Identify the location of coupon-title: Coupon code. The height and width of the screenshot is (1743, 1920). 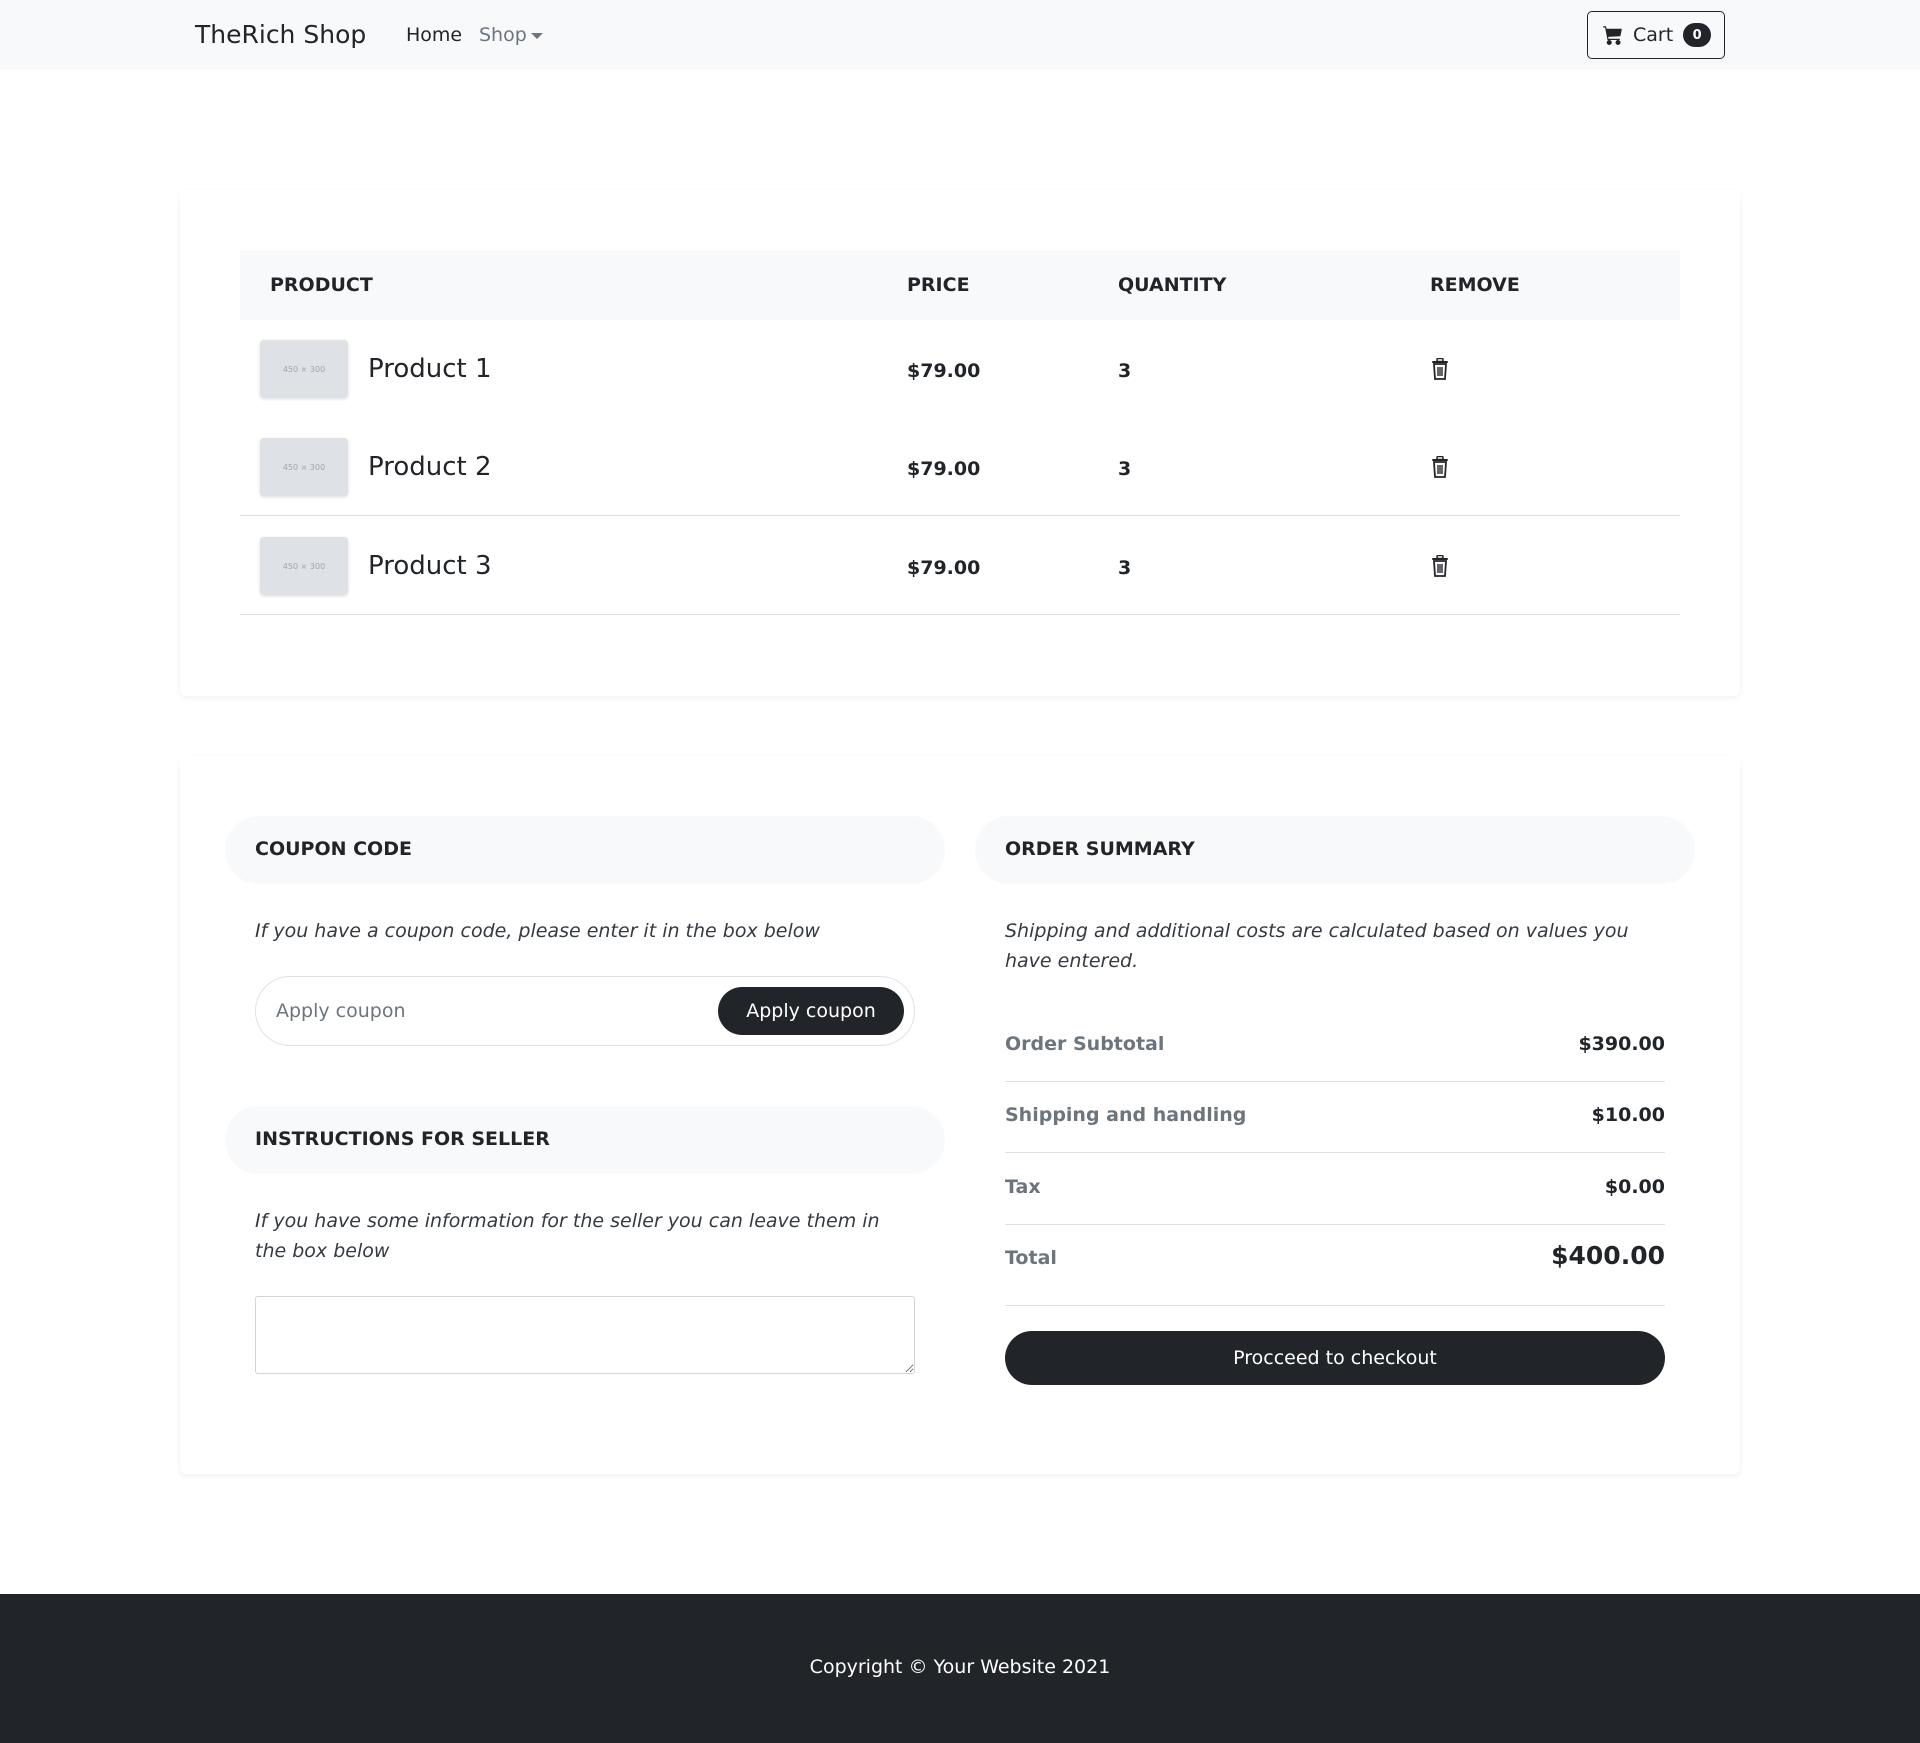
(333, 849).